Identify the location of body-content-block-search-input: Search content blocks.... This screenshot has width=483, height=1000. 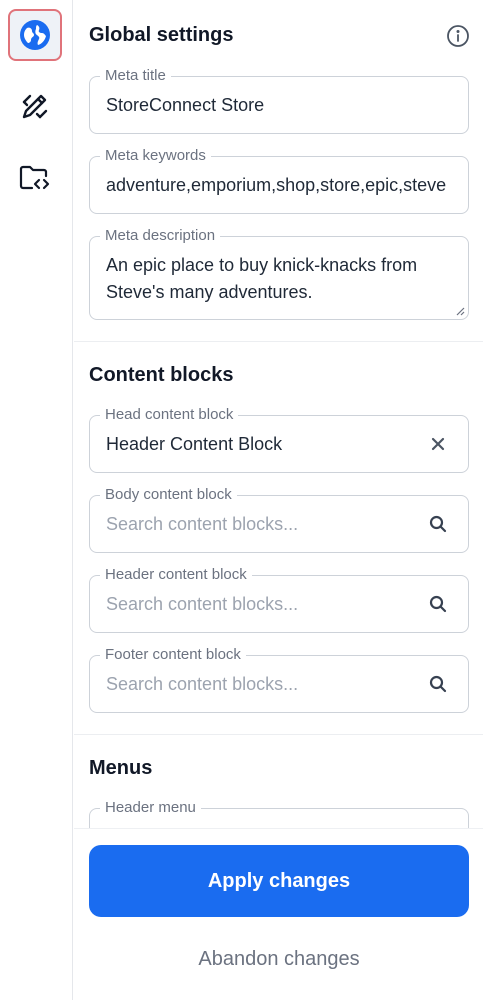
(279, 524).